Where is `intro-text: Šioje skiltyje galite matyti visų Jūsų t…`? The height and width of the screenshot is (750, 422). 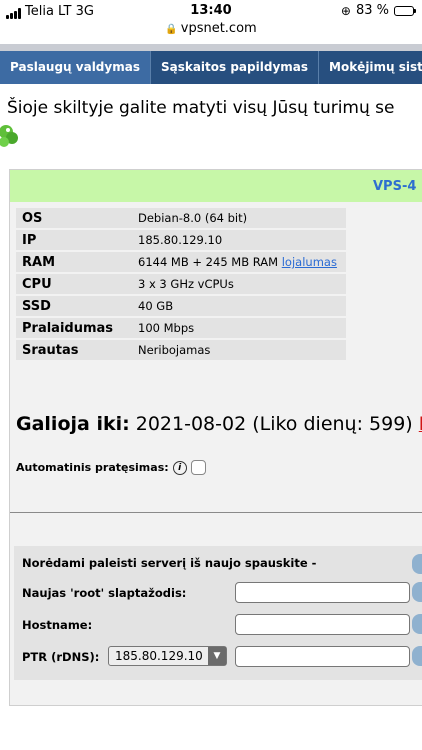 intro-text: Šioje skiltyje galite matyti visų Jūsų t… is located at coordinates (201, 108).